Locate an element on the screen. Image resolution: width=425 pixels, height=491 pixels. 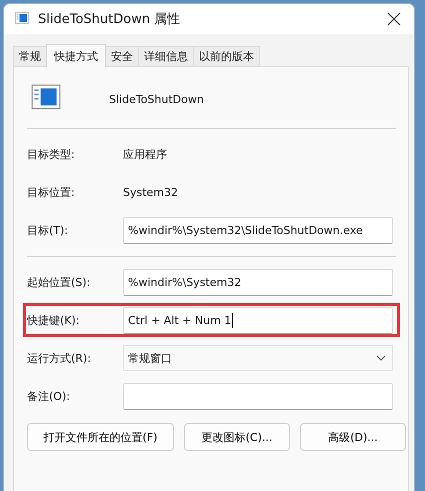
field-value: 应用程序 is located at coordinates (145, 154).